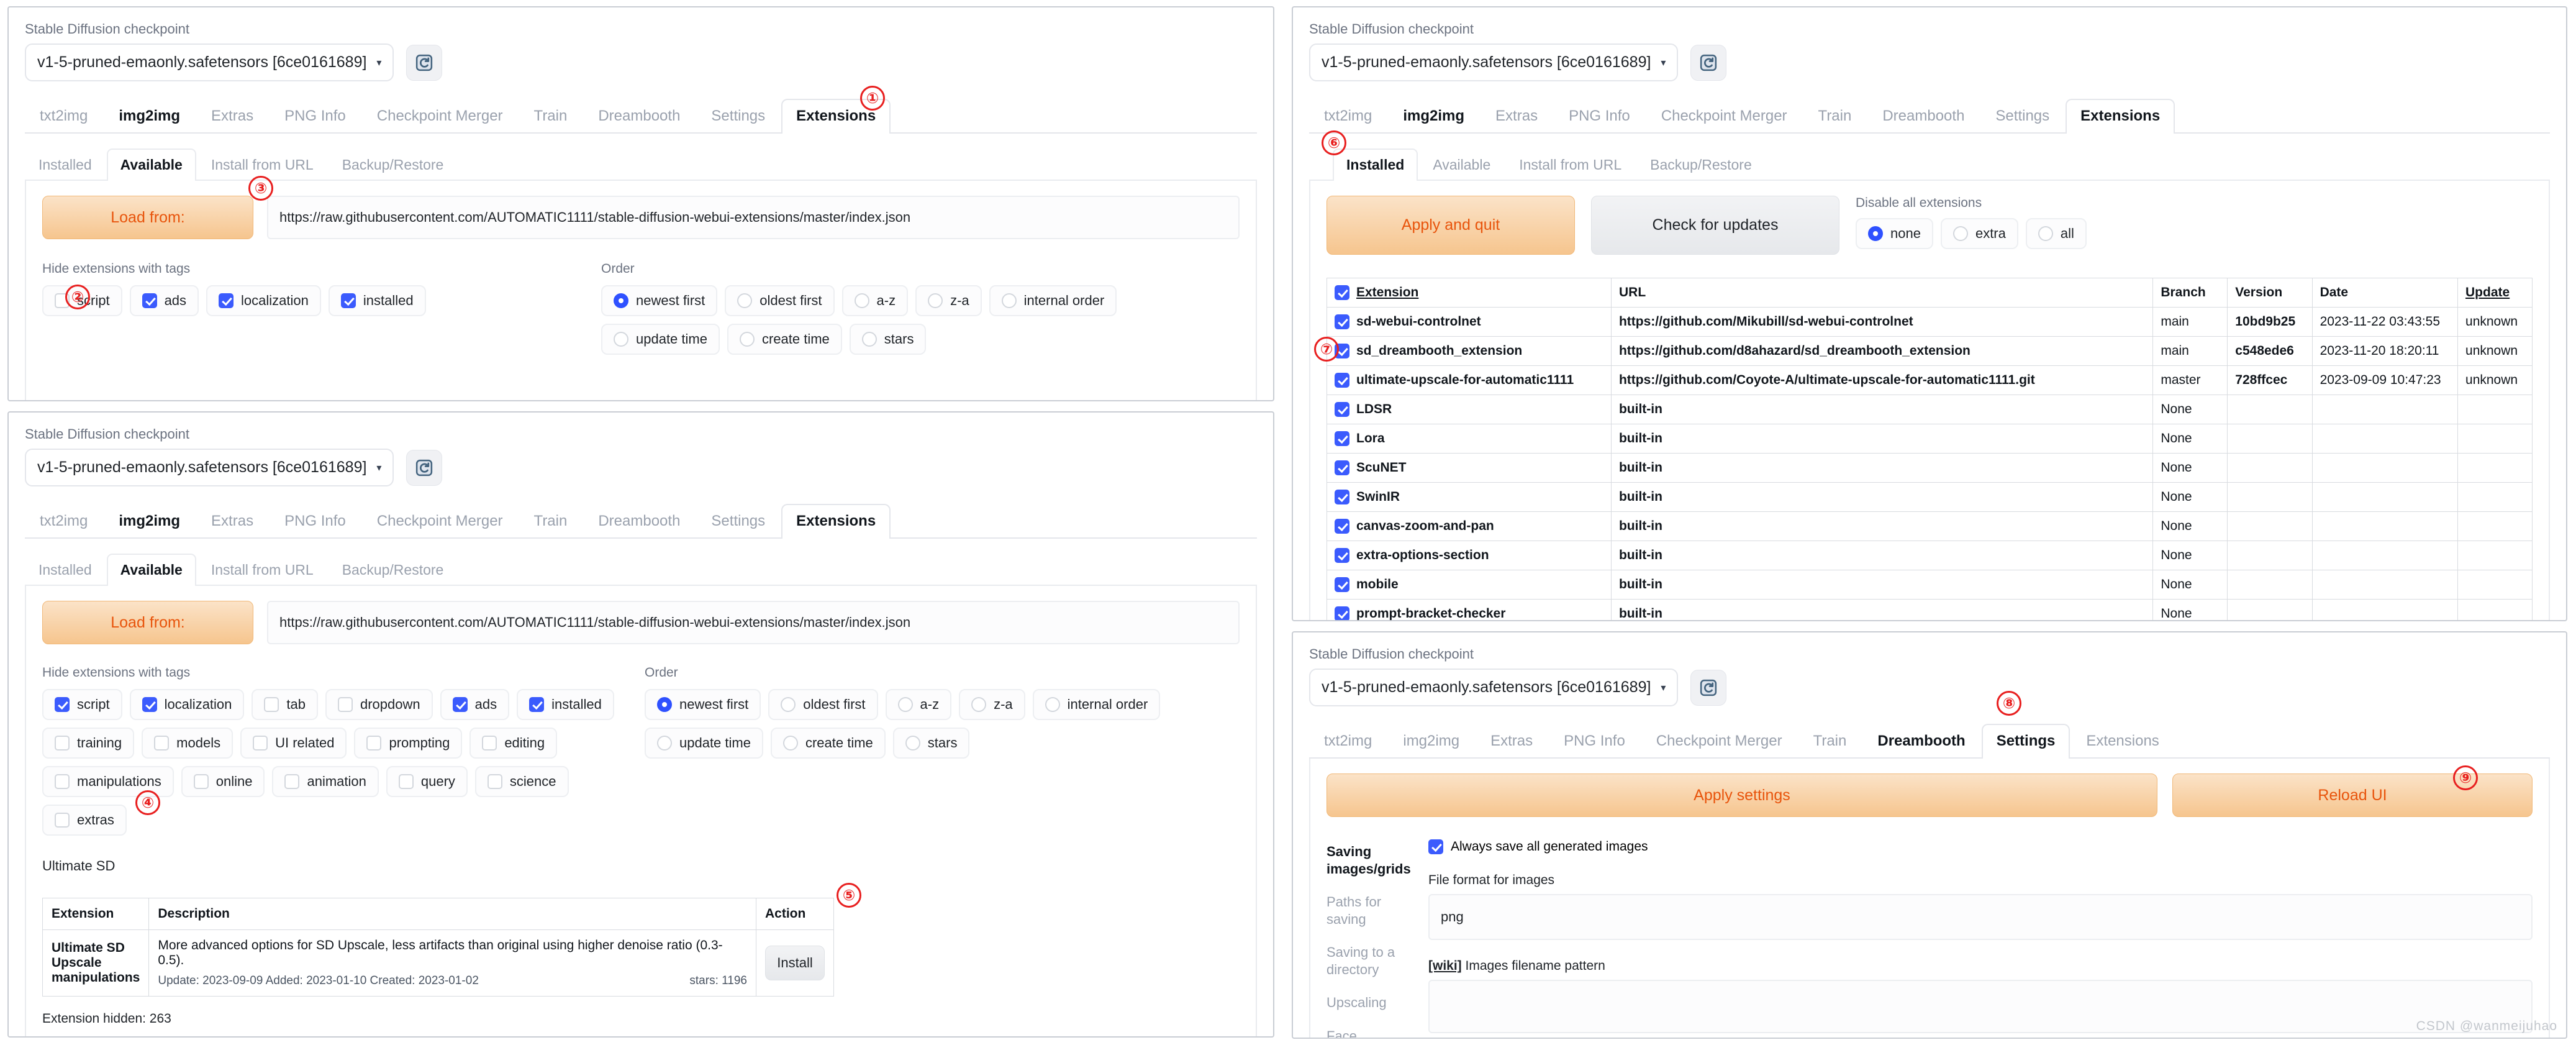 The image size is (2576, 1045). I want to click on tag-checkbox-extras: extras, so click(84, 820).